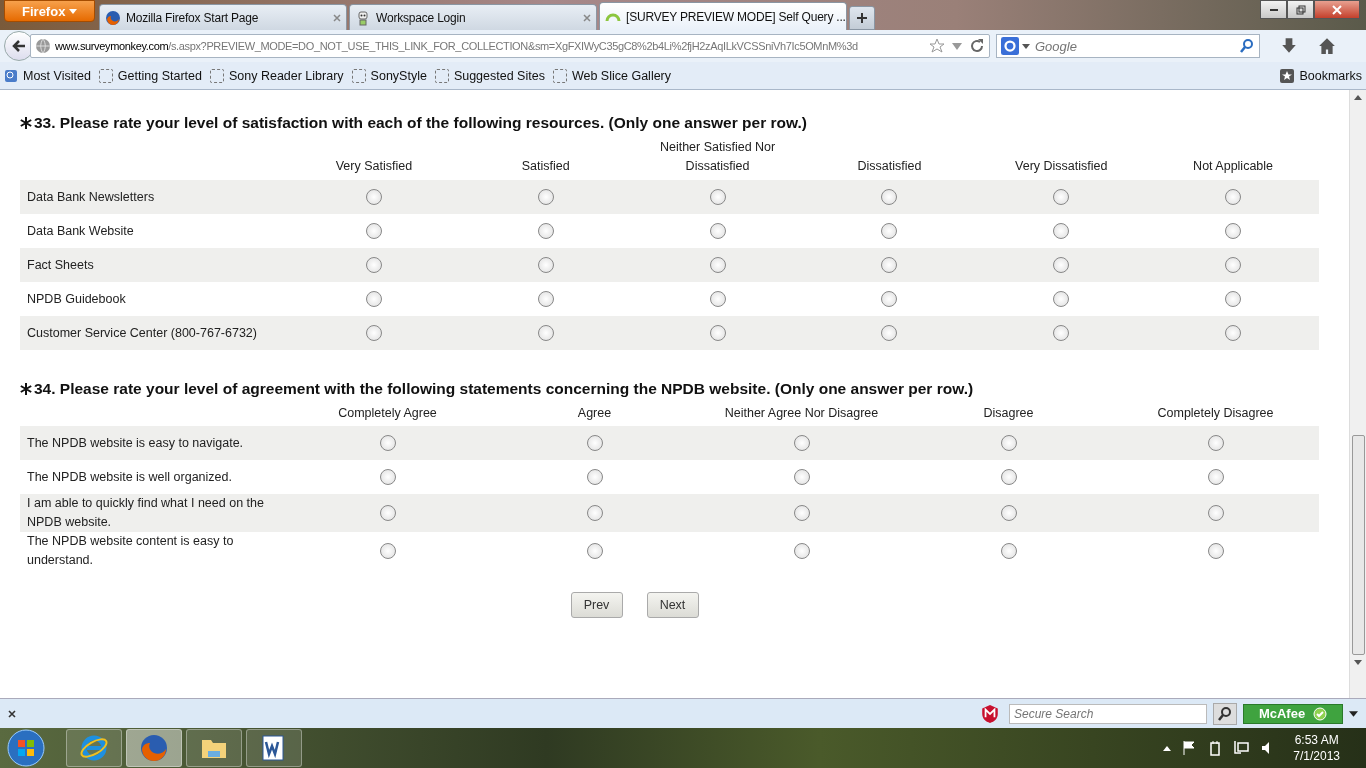 This screenshot has width=1366, height=768. Describe the element at coordinates (1327, 46) in the screenshot. I see `home-icon` at that location.